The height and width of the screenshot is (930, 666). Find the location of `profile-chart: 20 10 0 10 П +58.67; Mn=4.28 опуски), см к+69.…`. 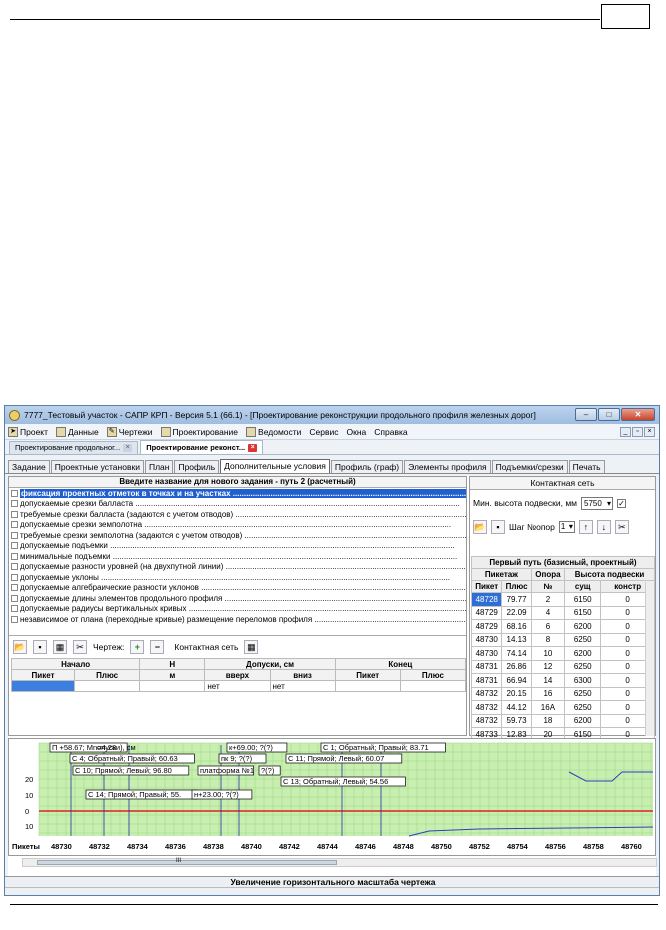

profile-chart: 20 10 0 10 П +58.67; Mn=4.28 опуски), см к+69.… is located at coordinates (332, 797).